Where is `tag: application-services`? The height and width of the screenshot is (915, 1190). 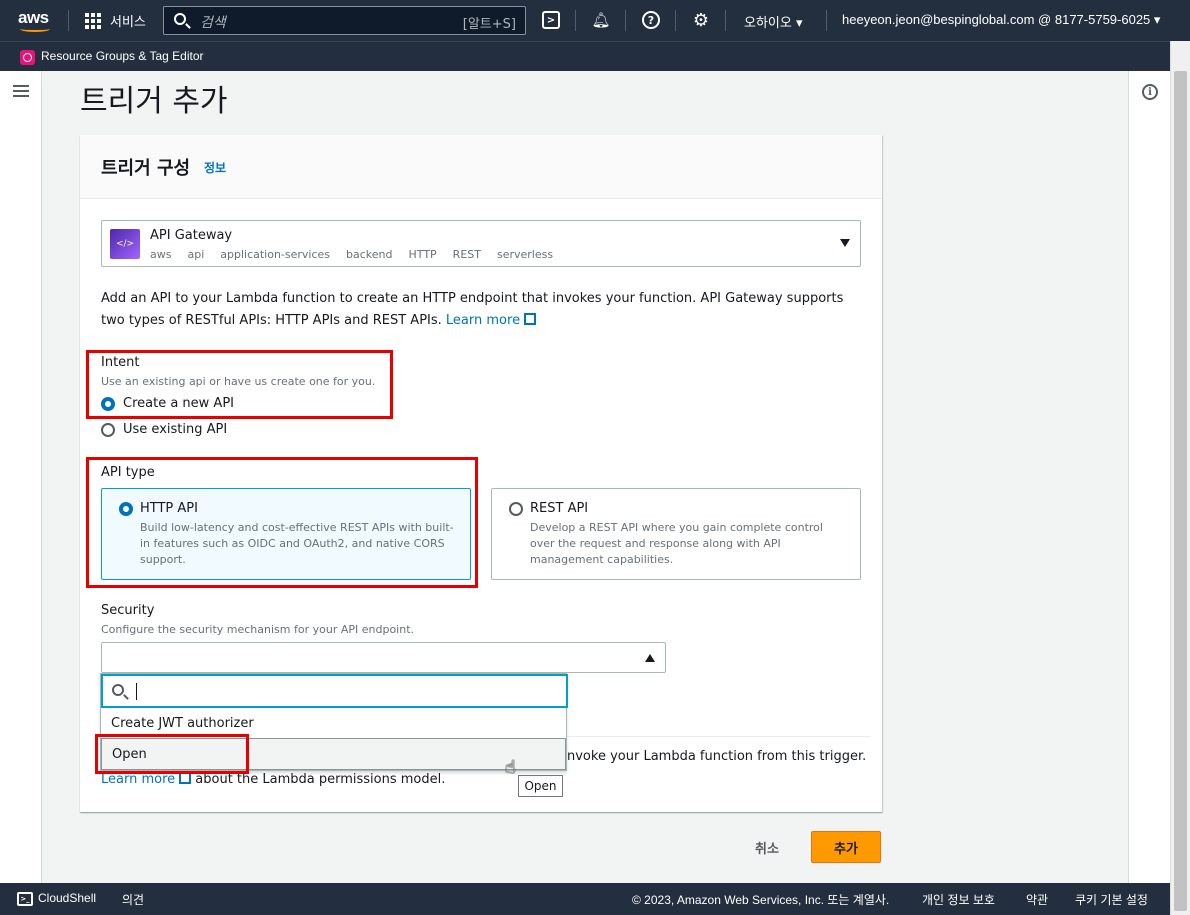 tag: application-services is located at coordinates (275, 254).